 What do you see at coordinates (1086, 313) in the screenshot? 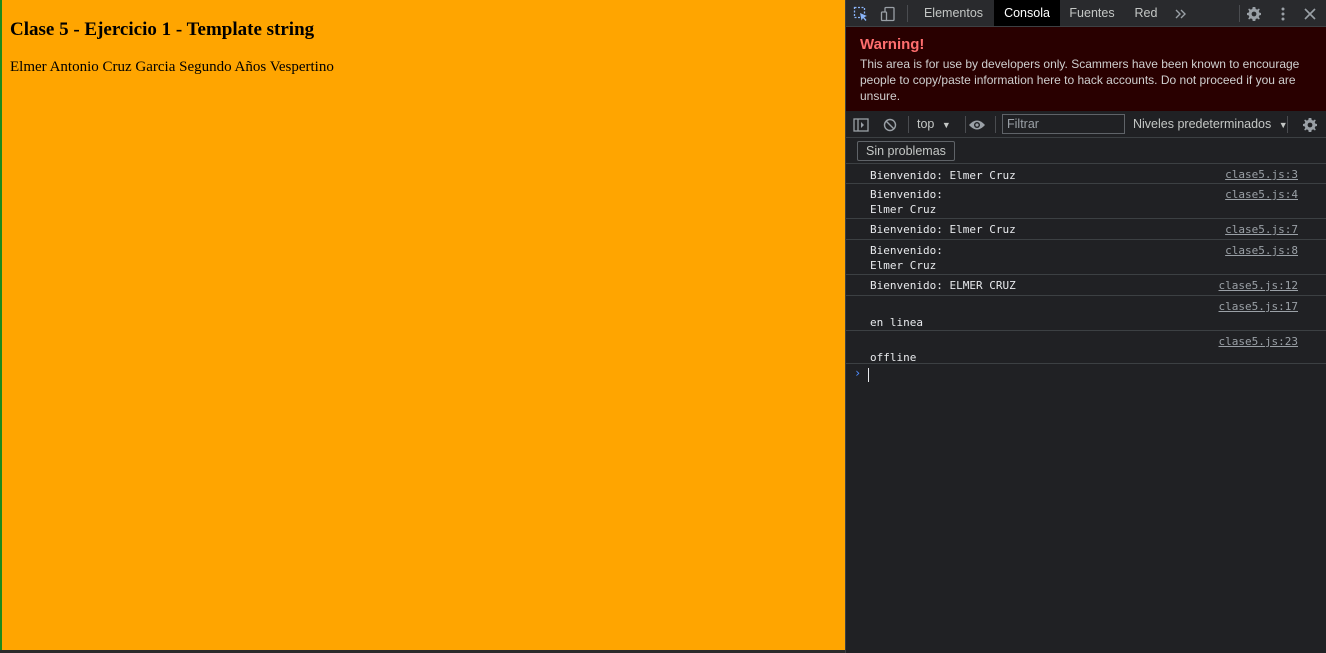
I see `console-message: en linea clase5.js:17` at bounding box center [1086, 313].